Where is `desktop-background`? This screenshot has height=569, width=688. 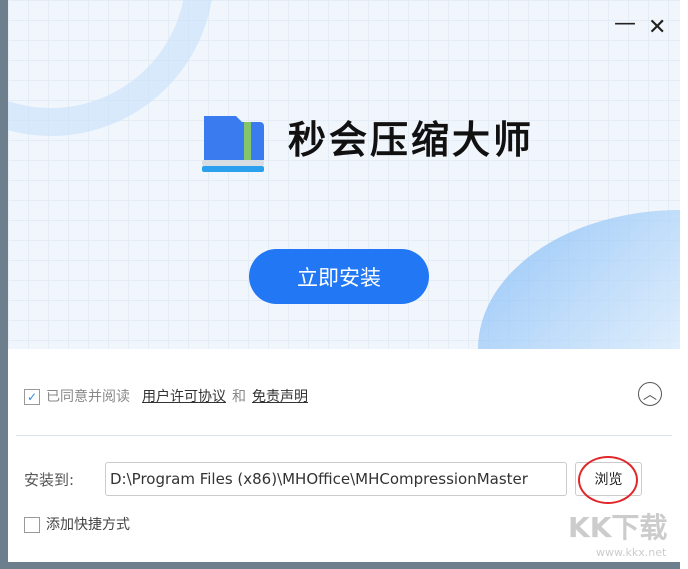
desktop-background is located at coordinates (684, 284).